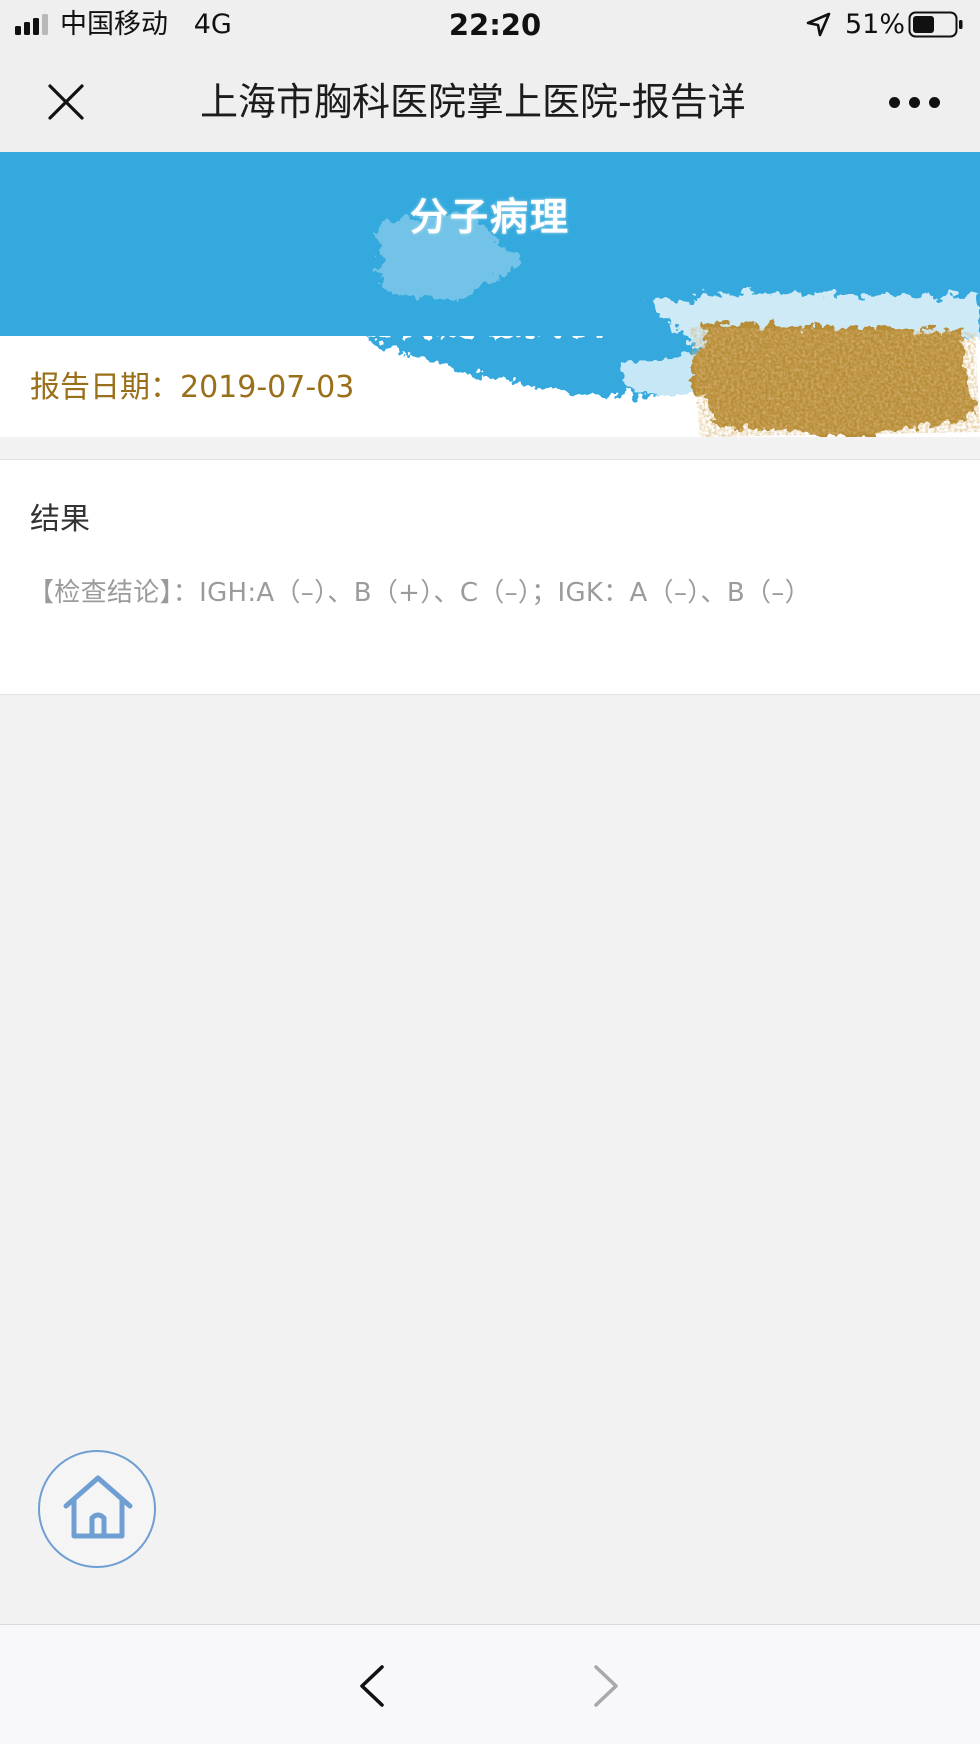 This screenshot has height=1744, width=980. What do you see at coordinates (372, 1686) in the screenshot?
I see `back-arrow-icon` at bounding box center [372, 1686].